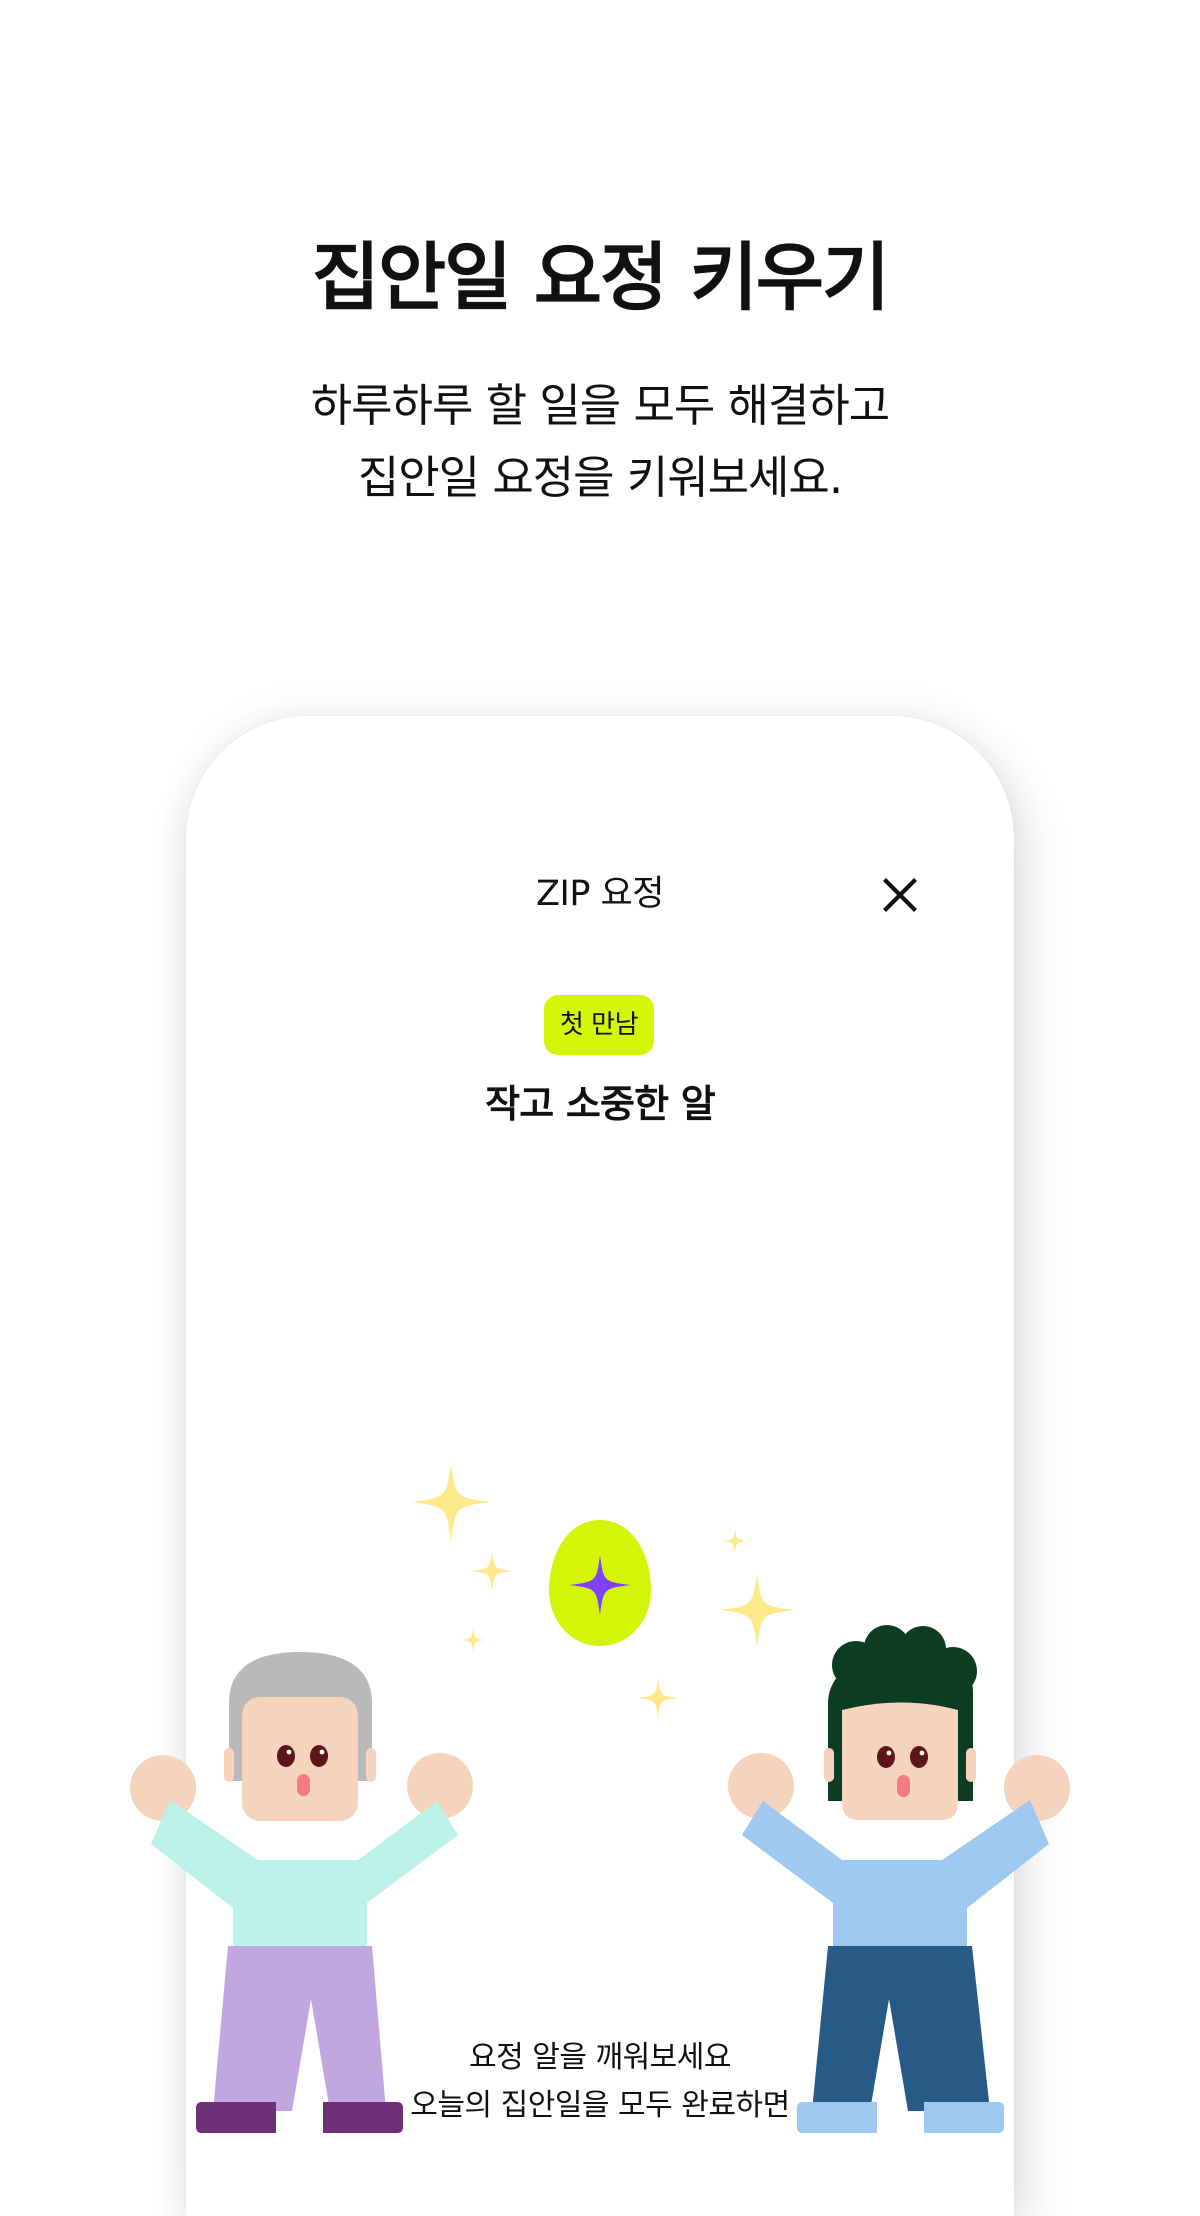 The width and height of the screenshot is (1200, 2216). I want to click on egg-instruction-line-2: 오늘의 집안일을 모두 완료하면, so click(600, 2105).